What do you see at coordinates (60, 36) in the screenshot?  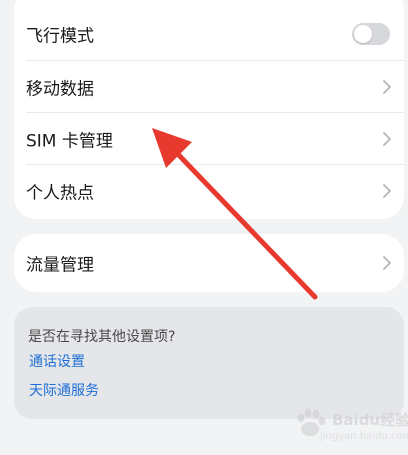 I see `airplane-mode-label: 飞行模式` at bounding box center [60, 36].